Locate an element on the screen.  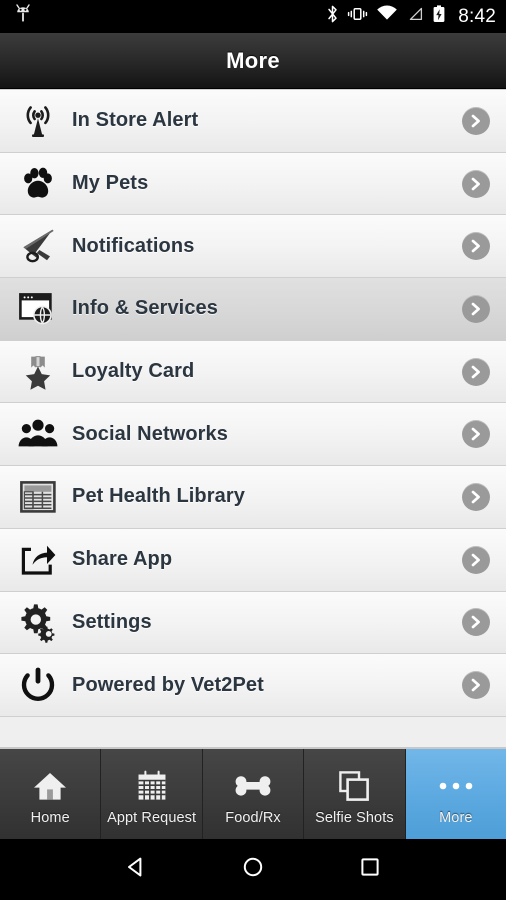
browser-globe-icon is located at coordinates (38, 309).